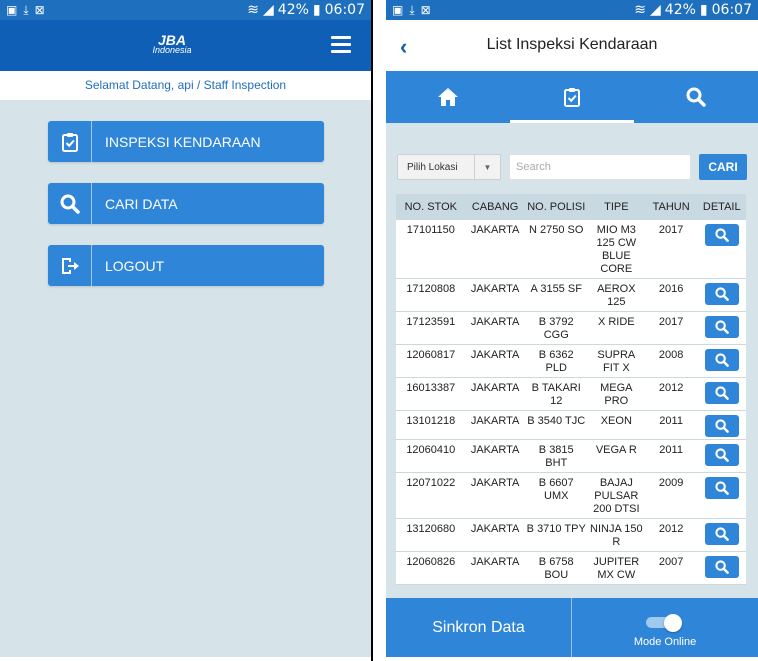  I want to click on table-row: 17123591 JAKARTA B 3792 CGG X RIDE 2017, so click(571, 328).